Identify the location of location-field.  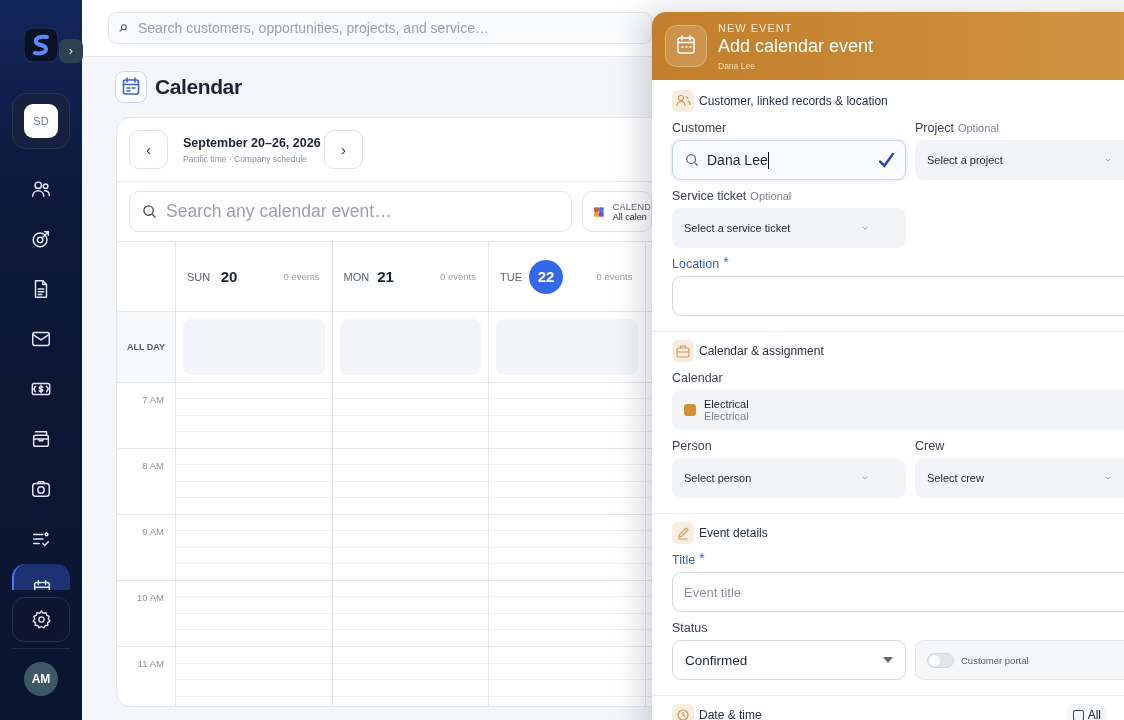
(898, 296).